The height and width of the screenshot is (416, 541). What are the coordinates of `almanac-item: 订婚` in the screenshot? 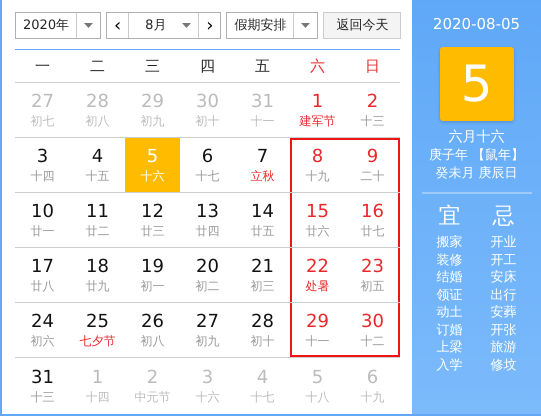 It's located at (449, 330).